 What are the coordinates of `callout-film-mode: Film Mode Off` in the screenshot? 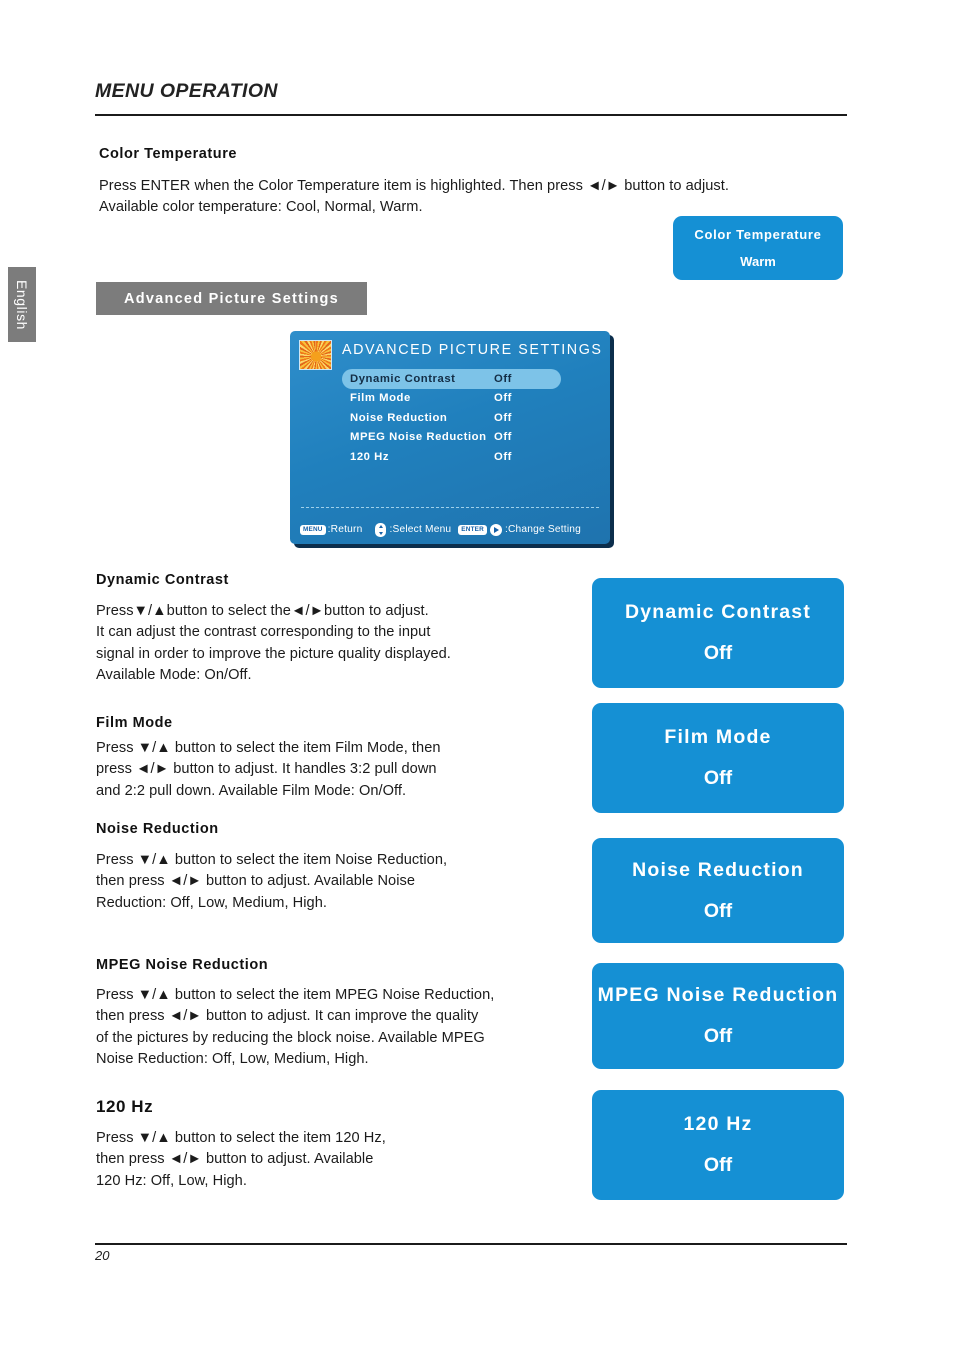 It's located at (718, 758).